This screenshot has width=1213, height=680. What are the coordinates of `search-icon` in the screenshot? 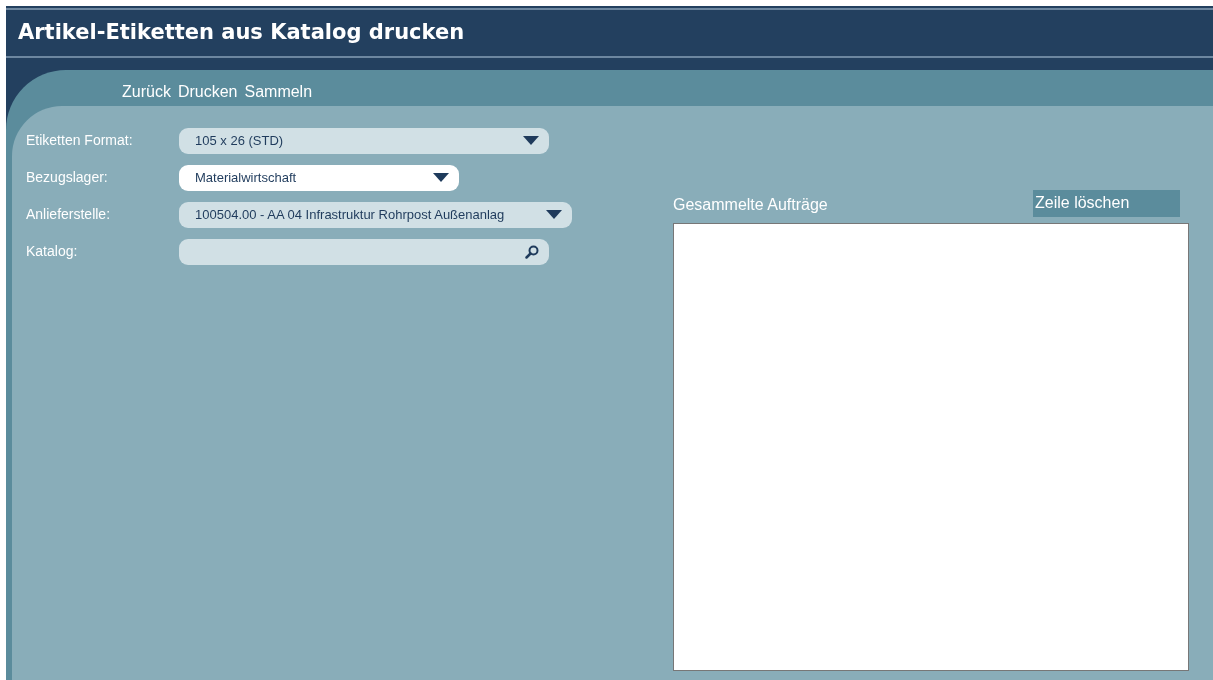 It's located at (532, 251).